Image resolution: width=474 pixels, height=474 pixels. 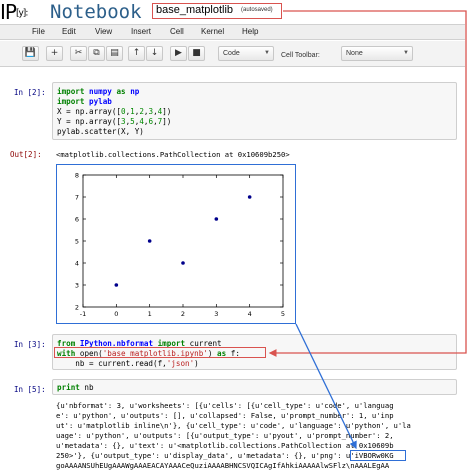 I want to click on code-line: X = np.array([0,1,2,3,4]), so click(x=114, y=111).